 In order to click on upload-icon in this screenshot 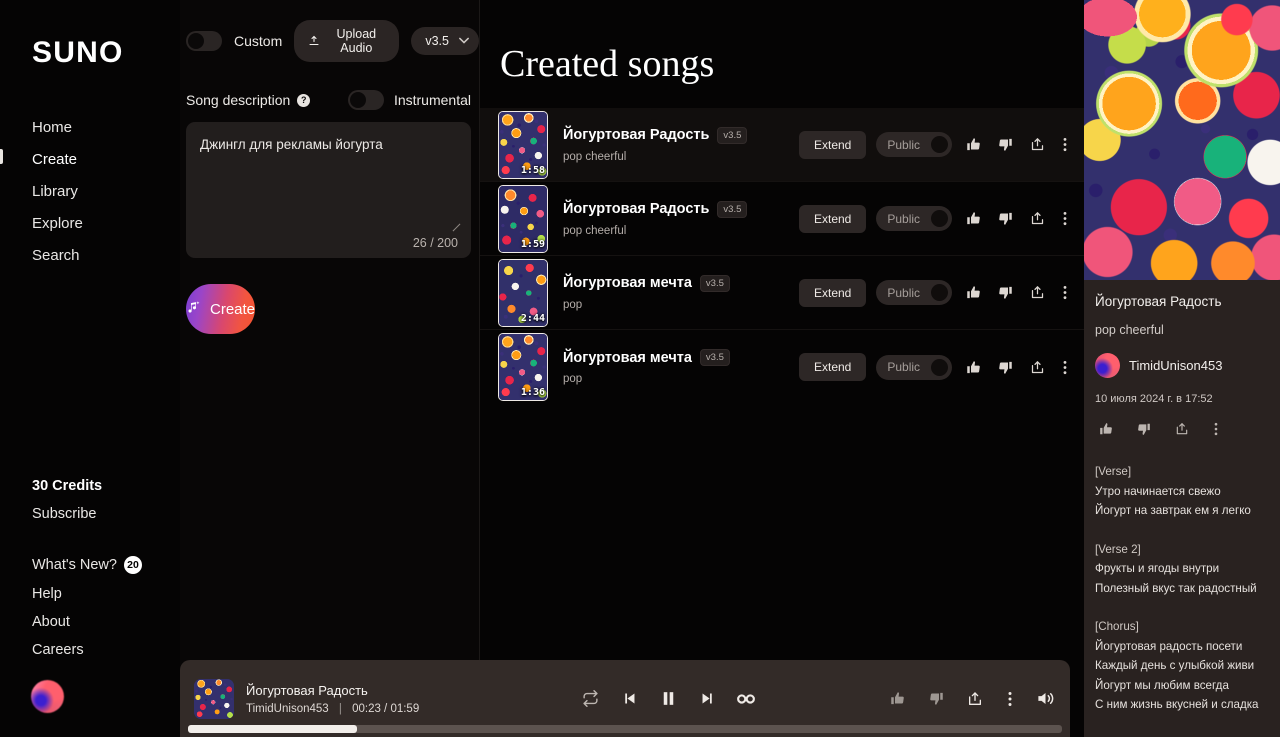, I will do `click(314, 41)`.